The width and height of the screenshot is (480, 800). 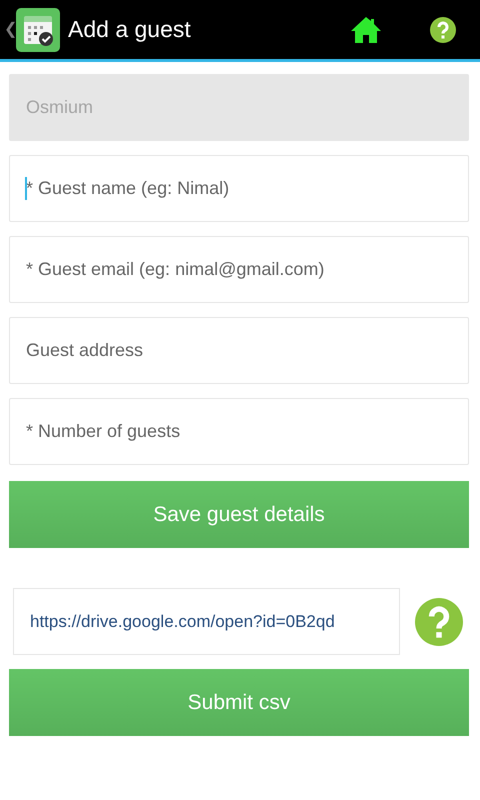 I want to click on csv-url-field: https://drive.google.com/open?id=0B2qd, so click(x=206, y=621).